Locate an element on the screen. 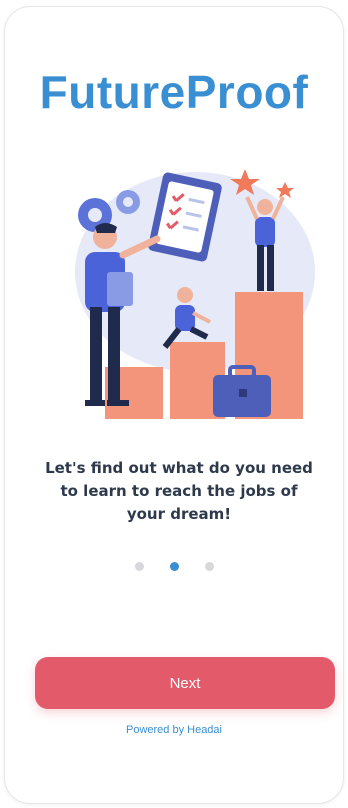 This screenshot has height=808, width=348. next-button: Next is located at coordinates (185, 683).